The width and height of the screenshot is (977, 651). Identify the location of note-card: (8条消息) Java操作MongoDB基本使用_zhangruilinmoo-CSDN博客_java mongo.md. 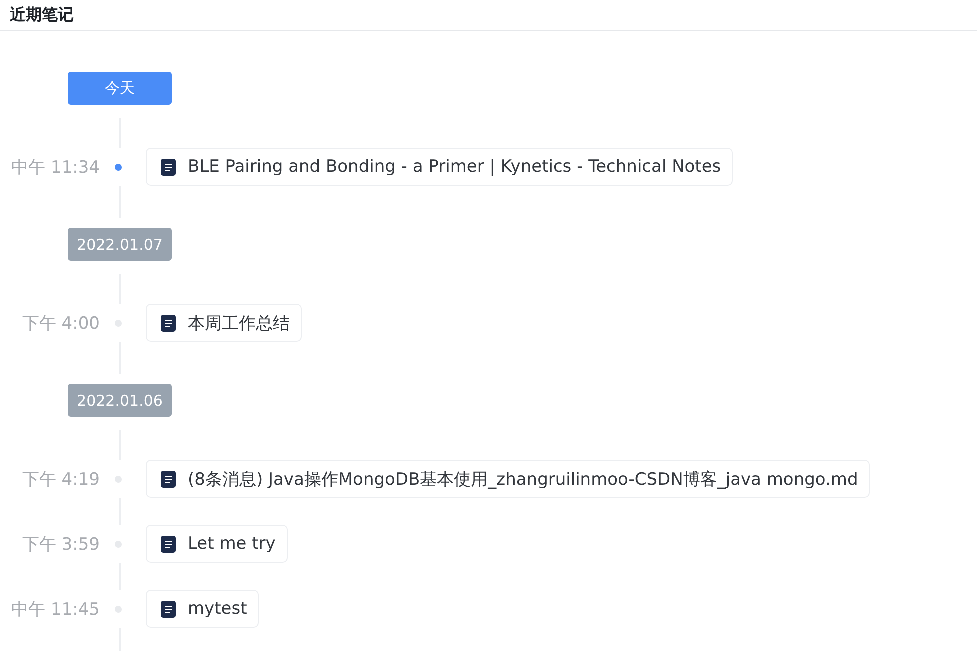
(508, 479).